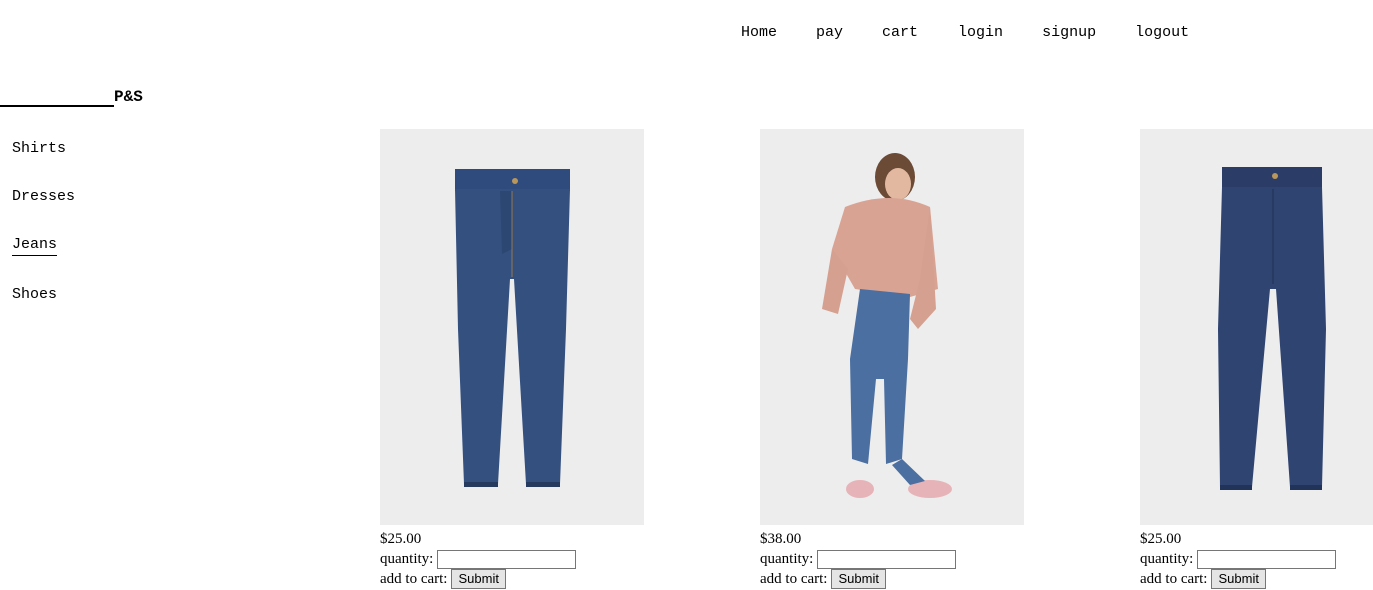 The height and width of the screenshot is (590, 1373). I want to click on nav-home-link: Home, so click(759, 33).